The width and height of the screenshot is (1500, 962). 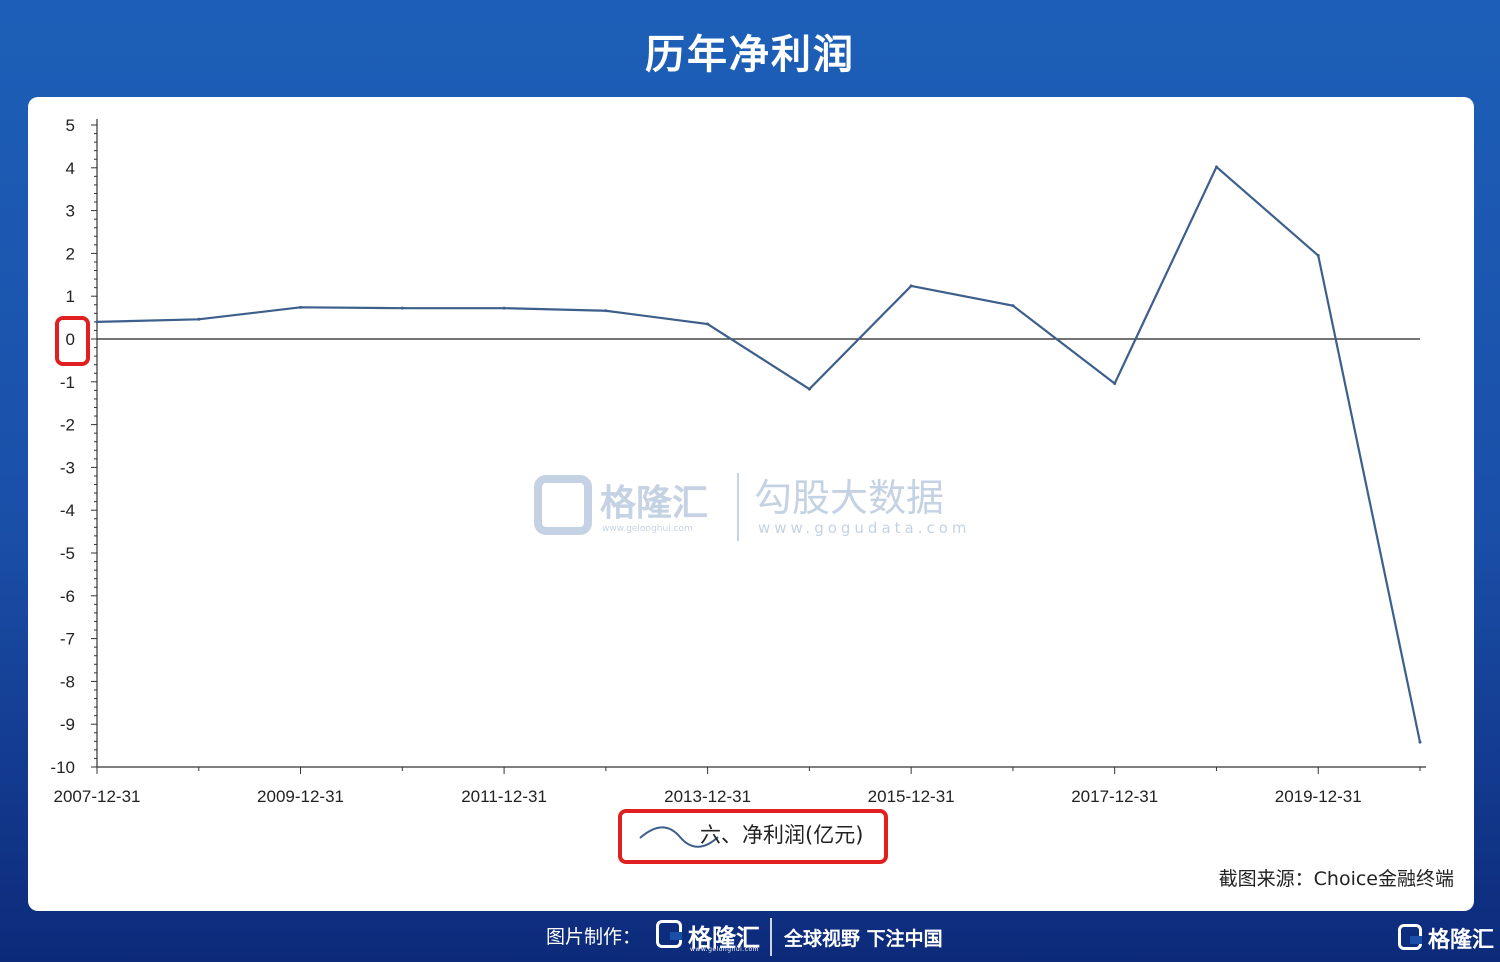 What do you see at coordinates (669, 934) in the screenshot?
I see `footer-logo-icon` at bounding box center [669, 934].